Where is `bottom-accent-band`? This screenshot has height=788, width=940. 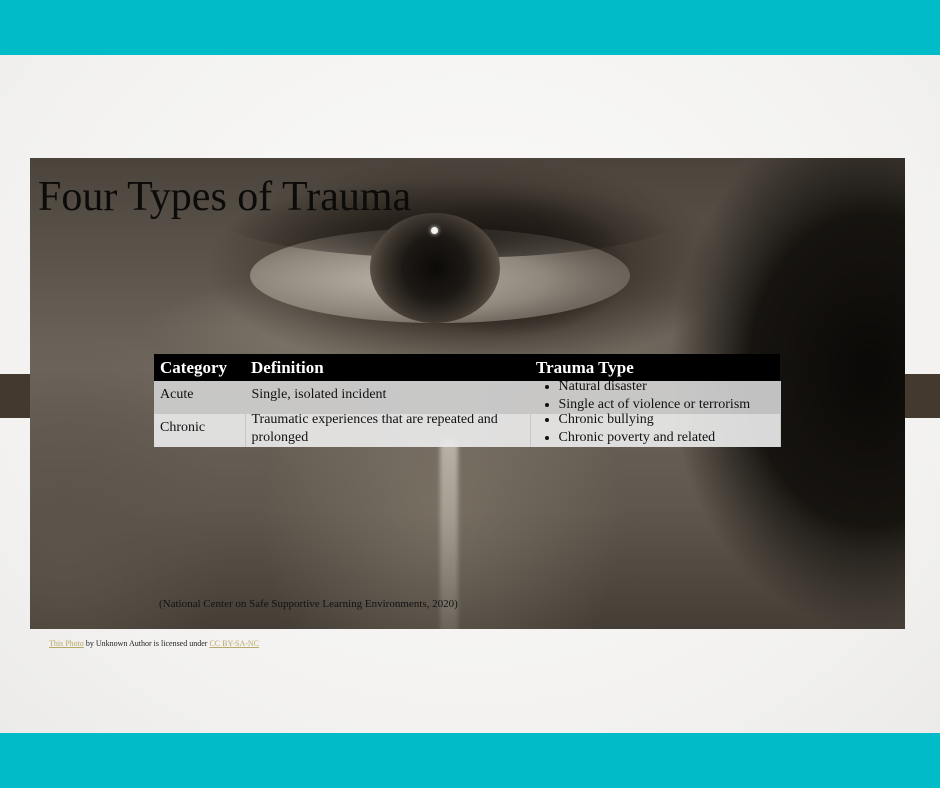
bottom-accent-band is located at coordinates (470, 760).